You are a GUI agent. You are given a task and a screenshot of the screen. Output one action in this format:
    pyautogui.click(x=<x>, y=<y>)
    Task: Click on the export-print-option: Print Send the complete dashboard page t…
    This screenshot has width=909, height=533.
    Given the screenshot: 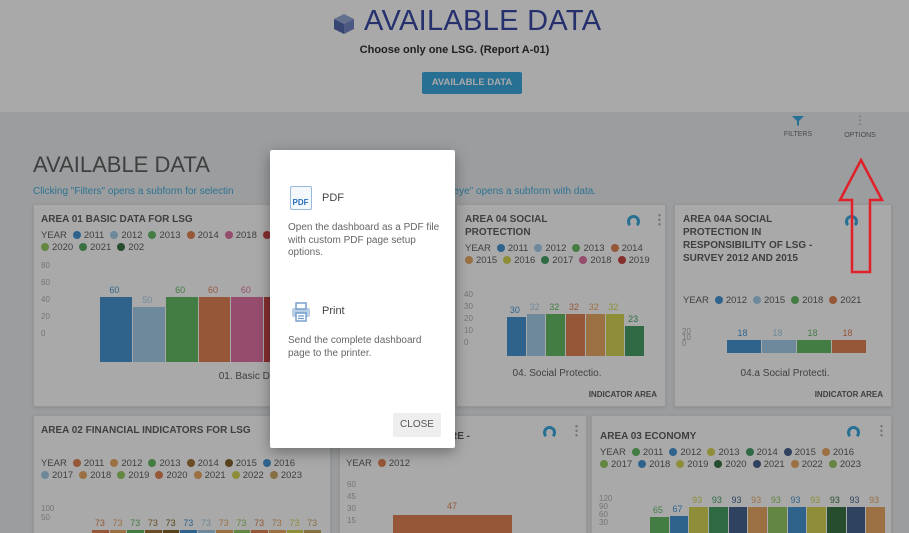 What is the action you would take?
    pyautogui.click(x=362, y=340)
    